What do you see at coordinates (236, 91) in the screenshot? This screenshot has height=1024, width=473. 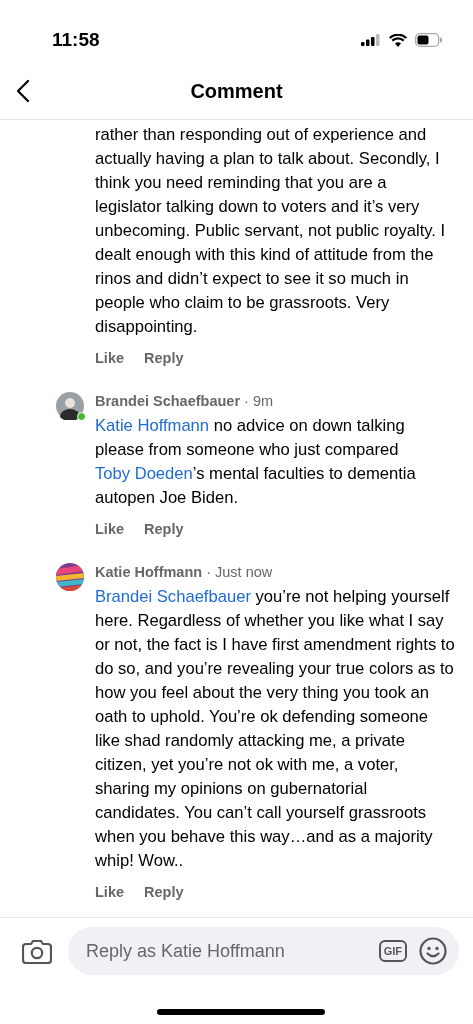 I see `page-title: Comment` at bounding box center [236, 91].